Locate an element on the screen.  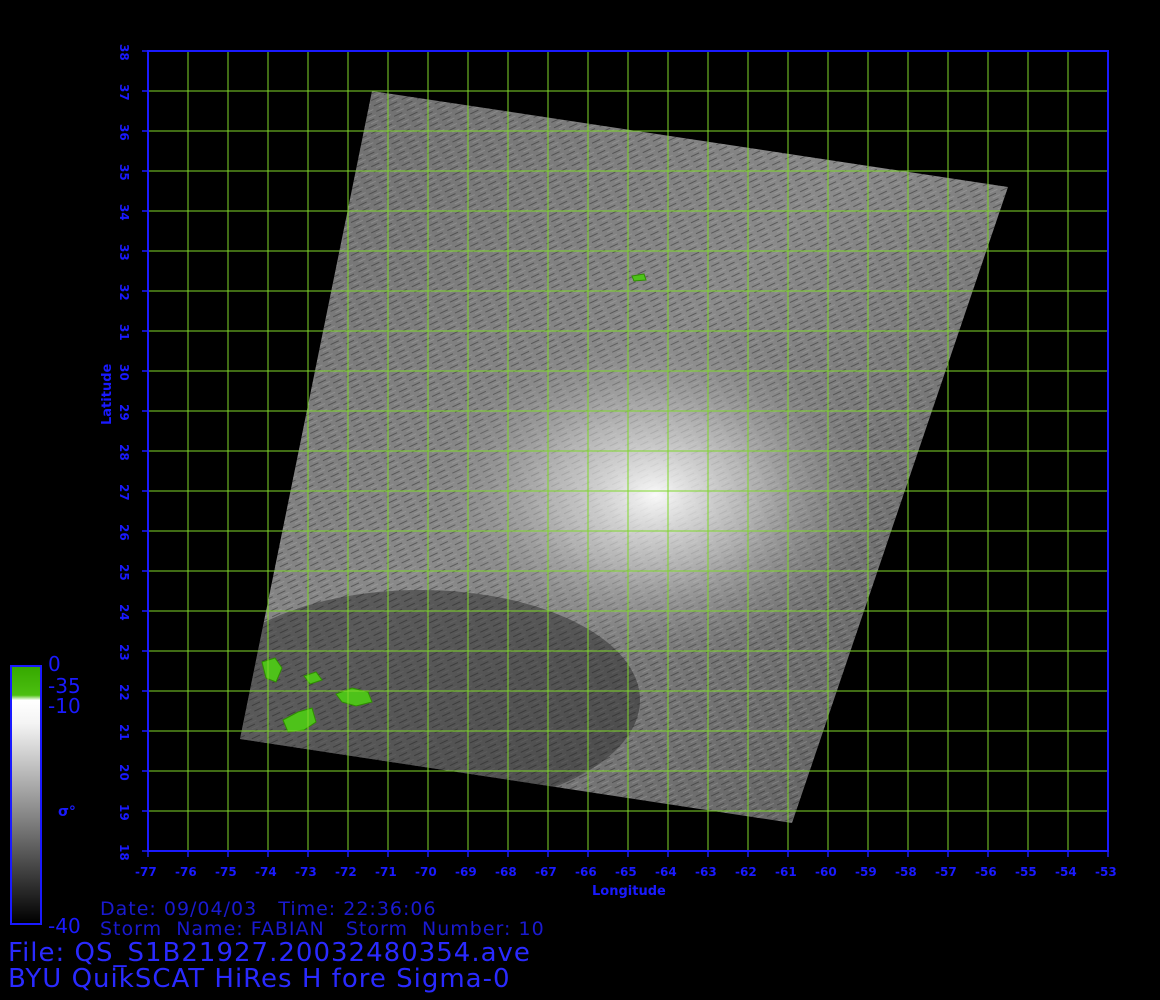
dark-lower-region is located at coordinates (440, 700).